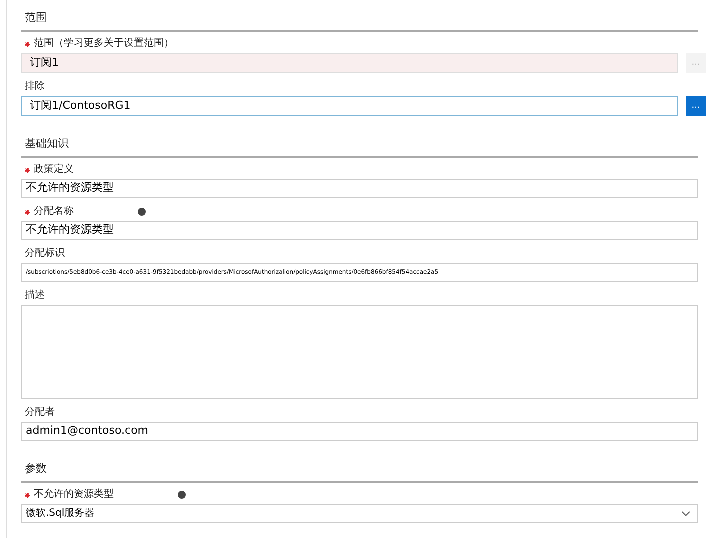 This screenshot has height=538, width=706. Describe the element at coordinates (80, 106) in the screenshot. I see `field-value: 订阅1/ContosoRG1` at that location.